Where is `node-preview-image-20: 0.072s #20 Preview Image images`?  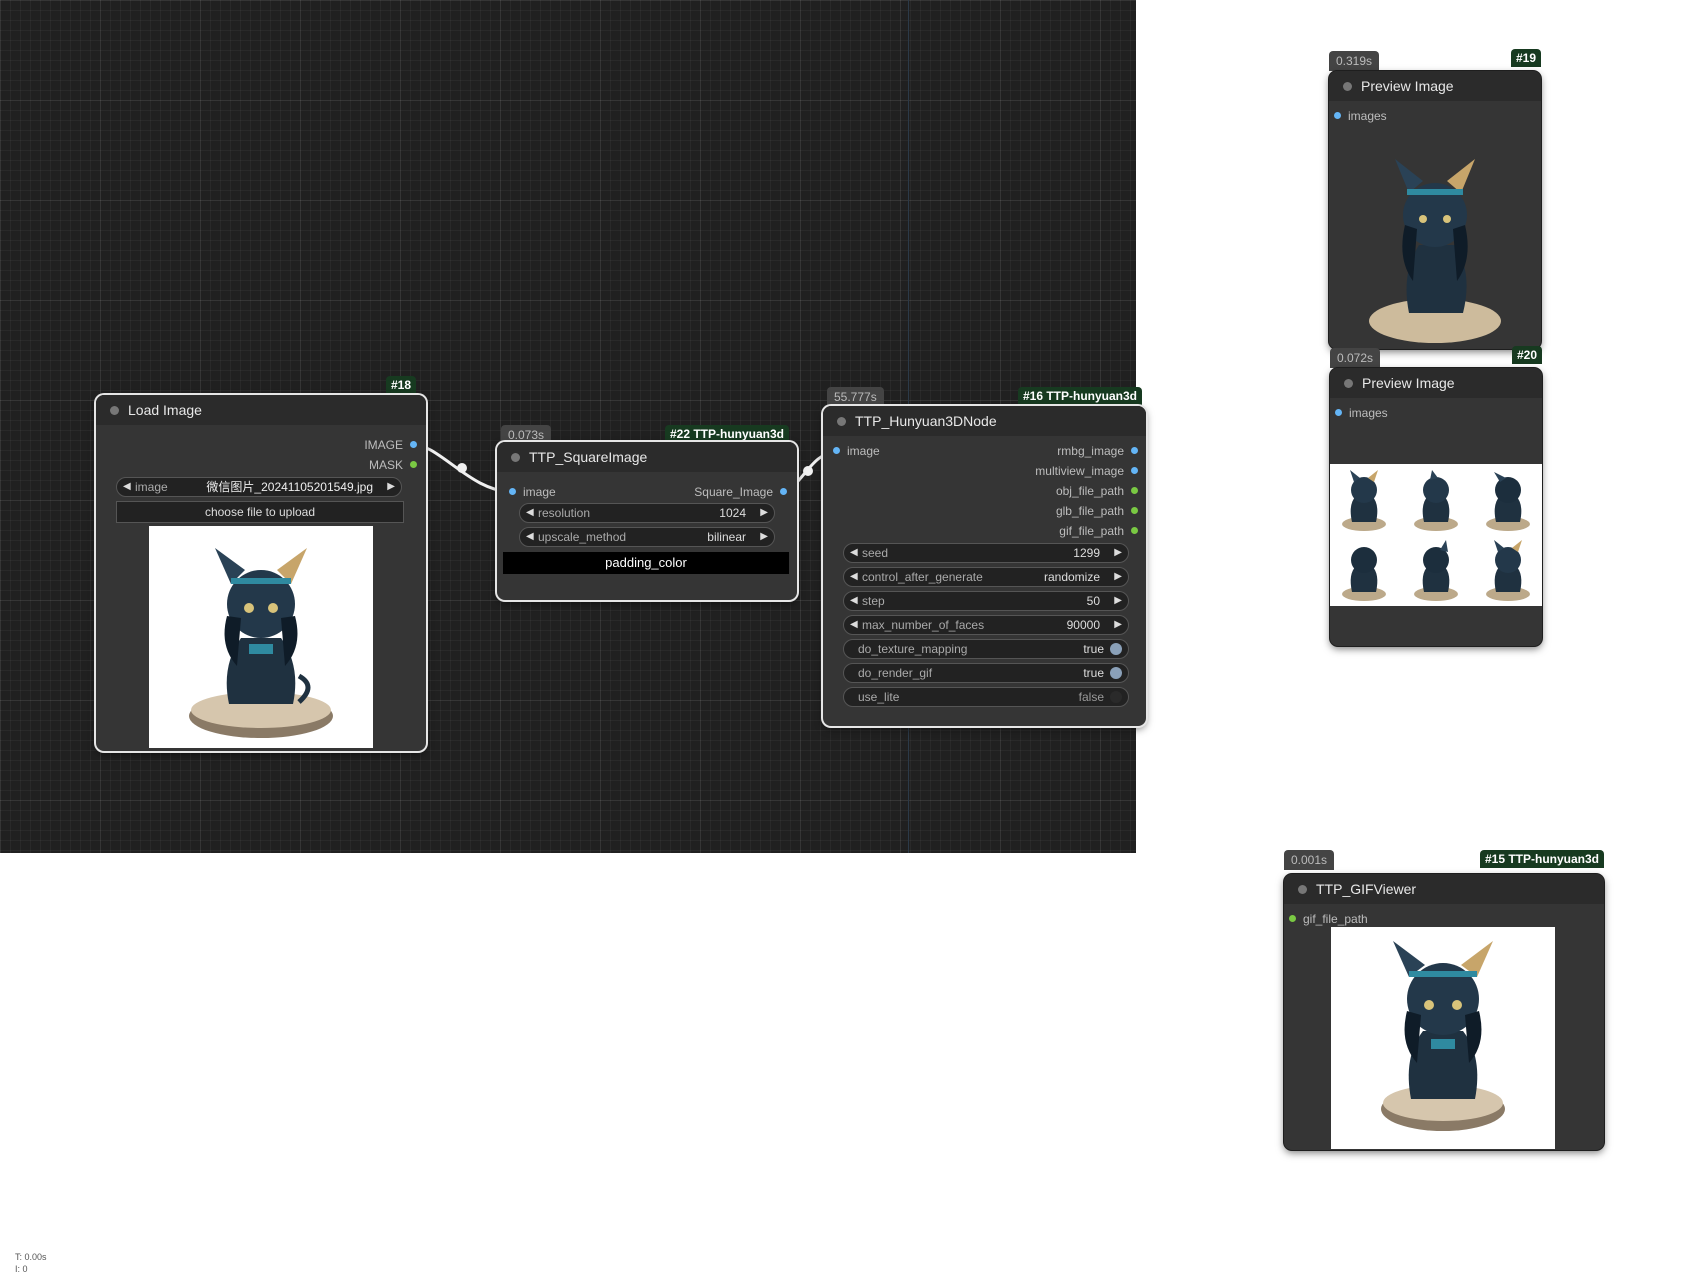 node-preview-image-20: 0.072s #20 Preview Image images is located at coordinates (1436, 496).